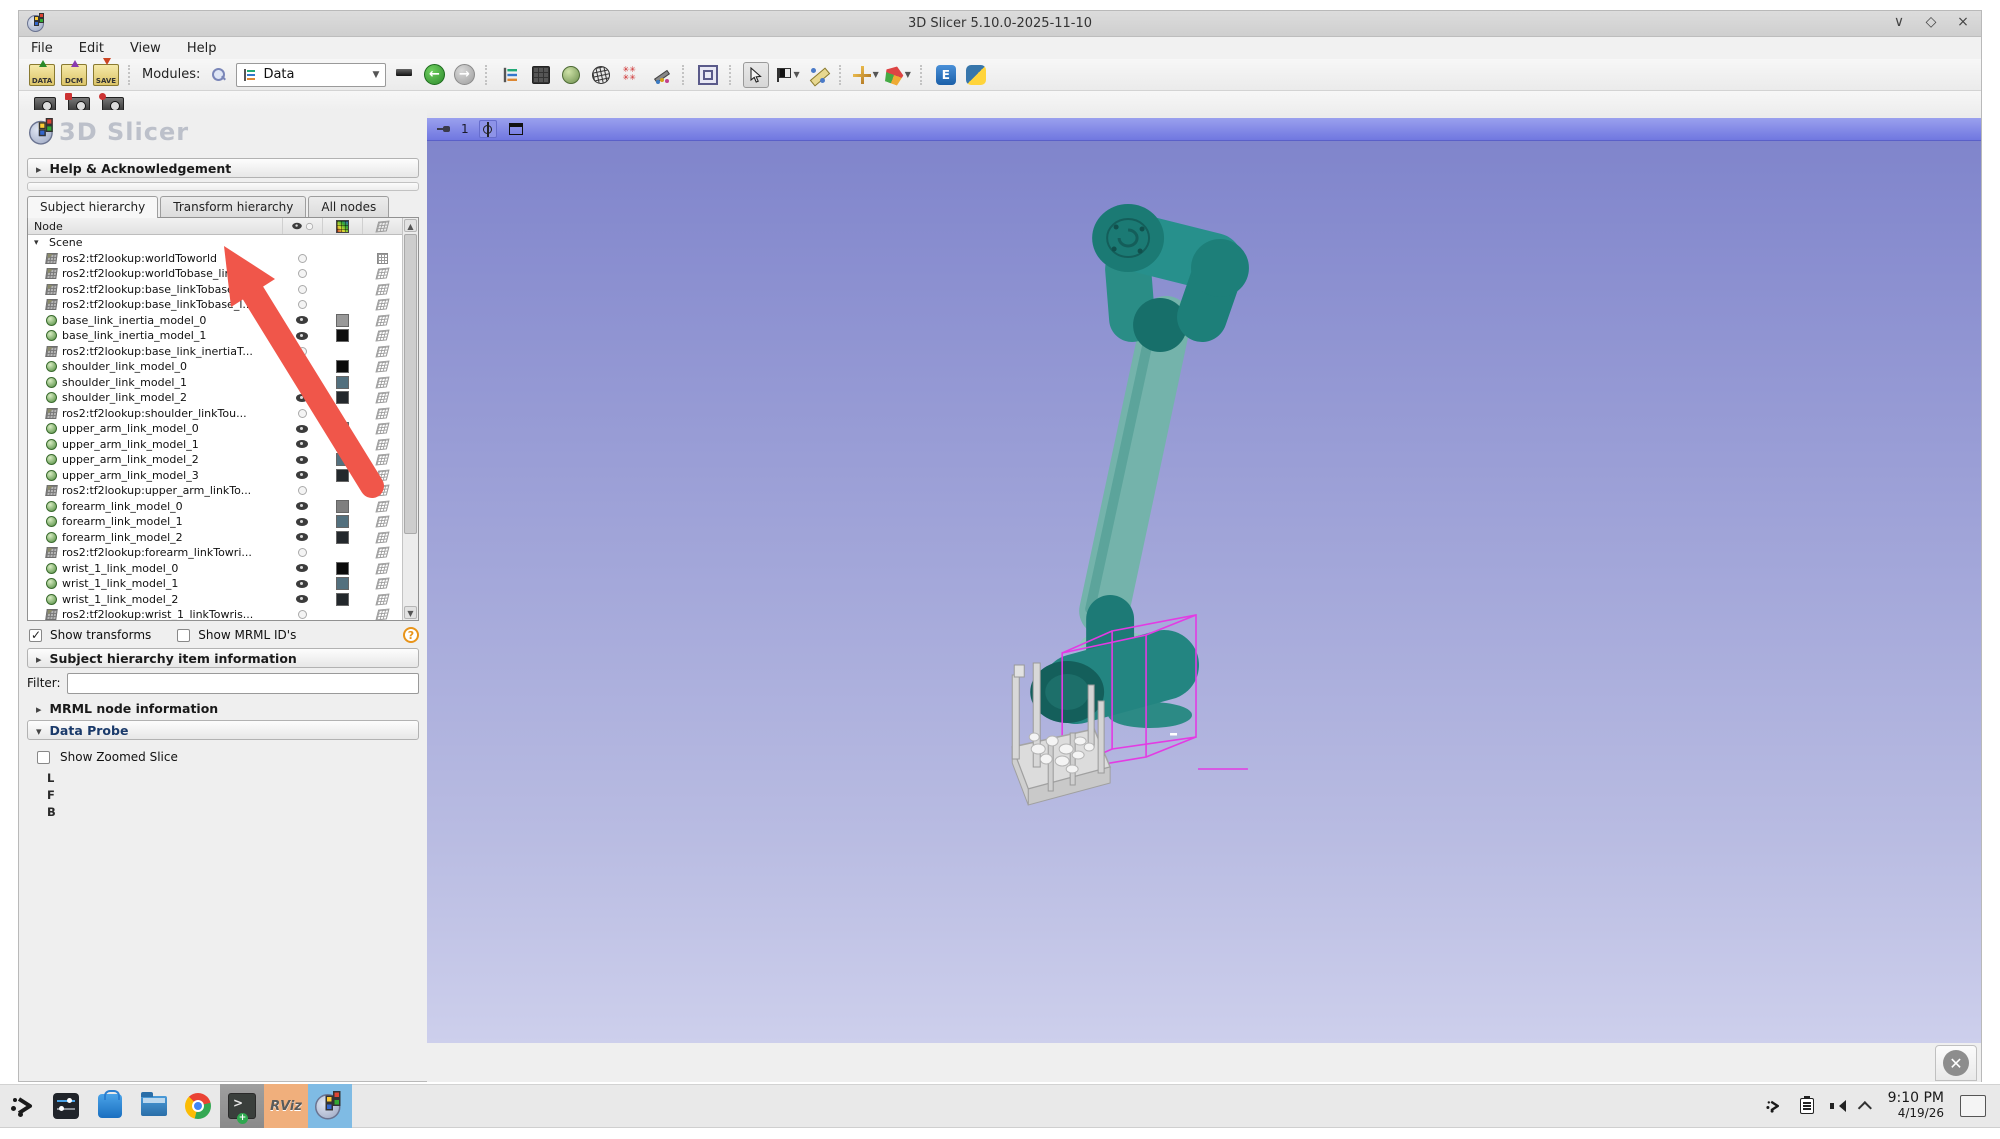 The image size is (2000, 1139). Describe the element at coordinates (661, 75) in the screenshot. I see `annotations-module-button` at that location.